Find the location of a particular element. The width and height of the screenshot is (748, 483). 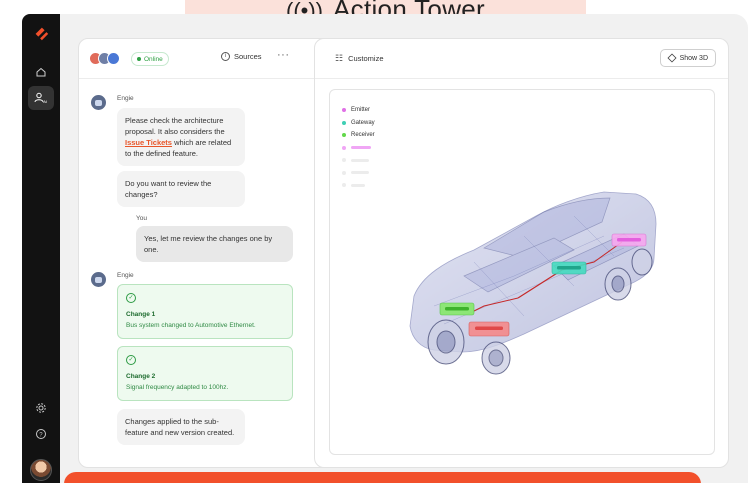

bottom-action-bar is located at coordinates (382, 477).